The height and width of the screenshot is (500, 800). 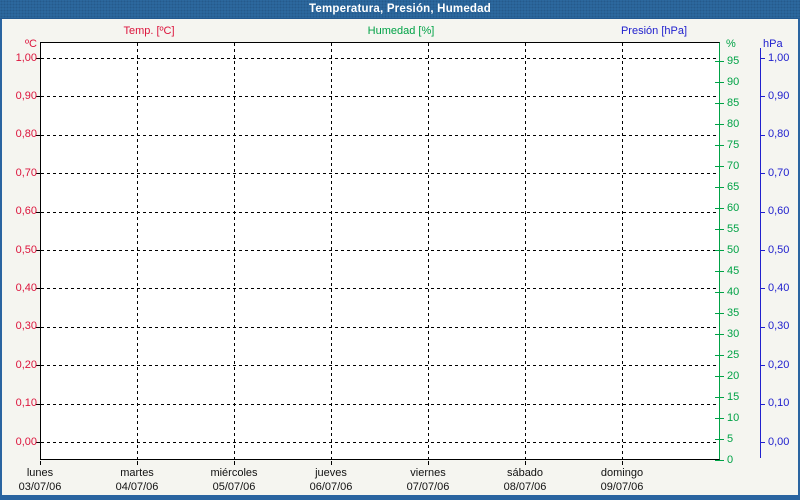 I want to click on humidity-tick-label: 5, so click(x=730, y=438).